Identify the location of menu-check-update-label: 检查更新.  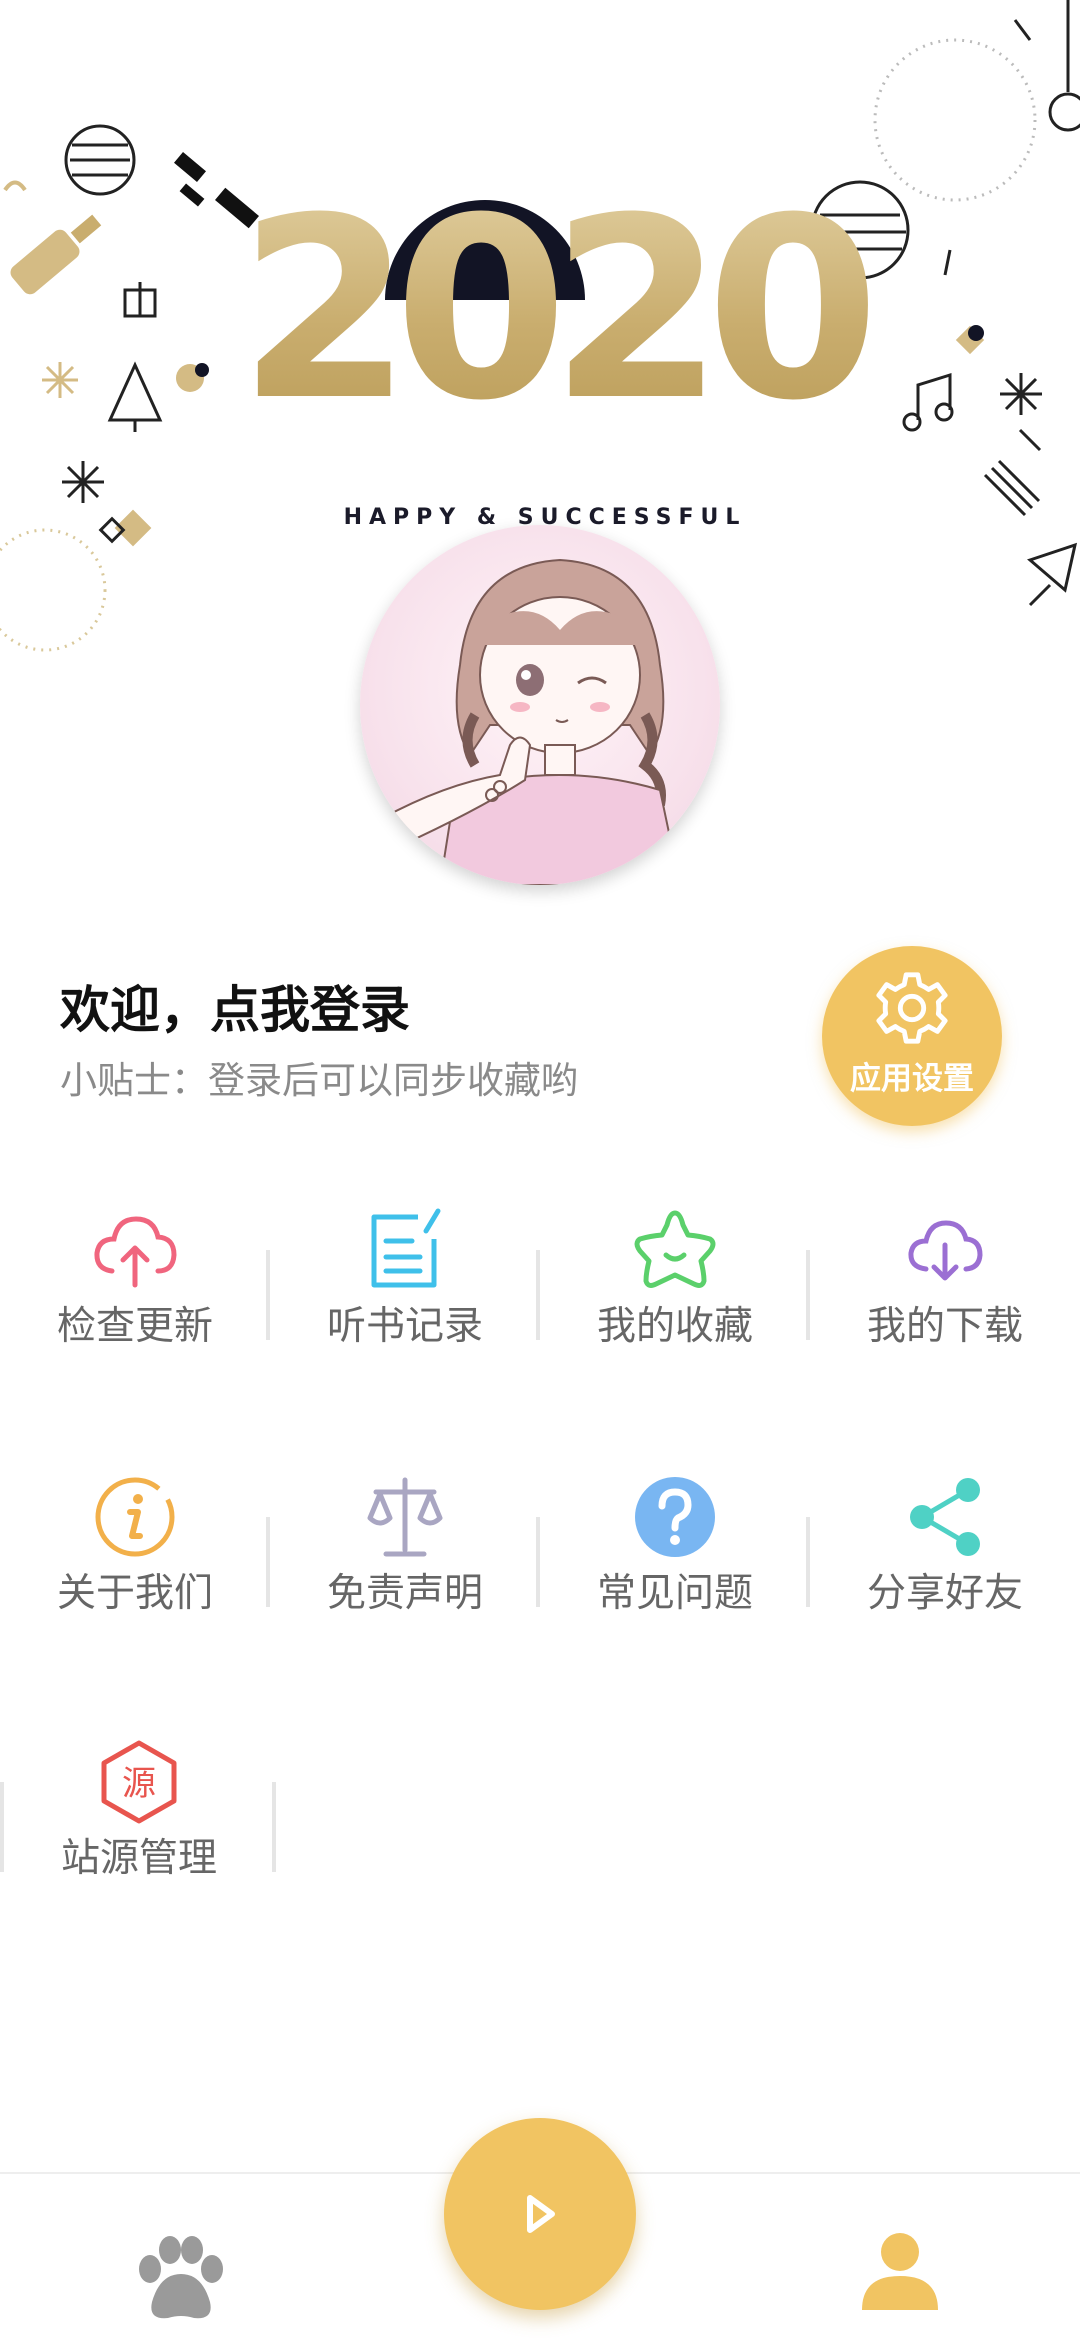
(134, 1326).